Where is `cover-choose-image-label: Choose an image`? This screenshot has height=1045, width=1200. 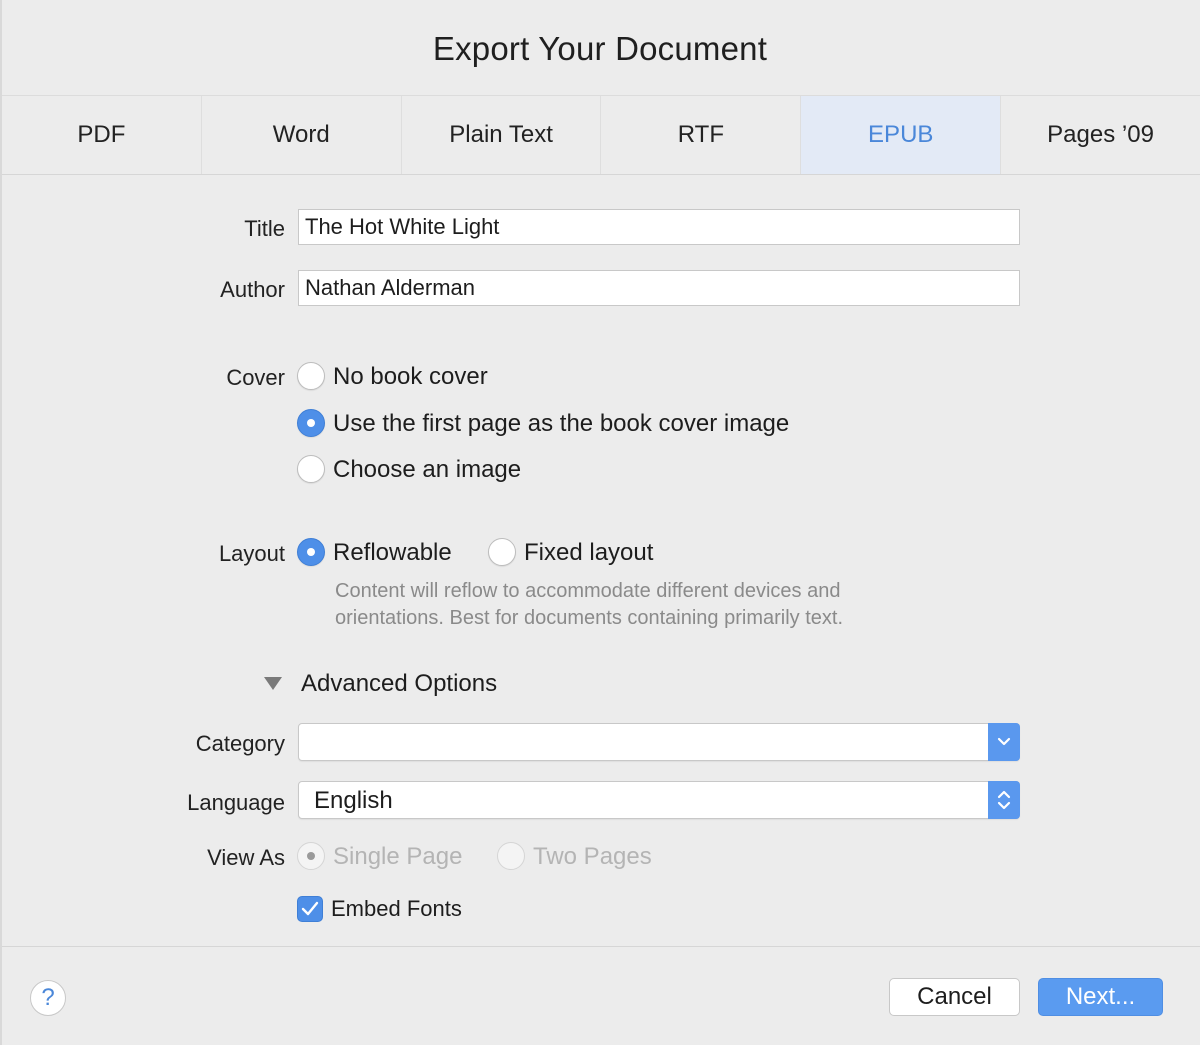
cover-choose-image-label: Choose an image is located at coordinates (427, 470).